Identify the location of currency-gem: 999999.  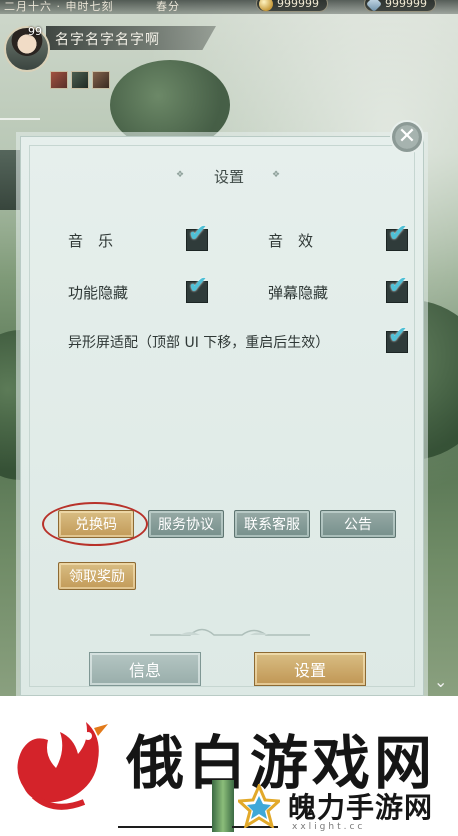
(400, 6).